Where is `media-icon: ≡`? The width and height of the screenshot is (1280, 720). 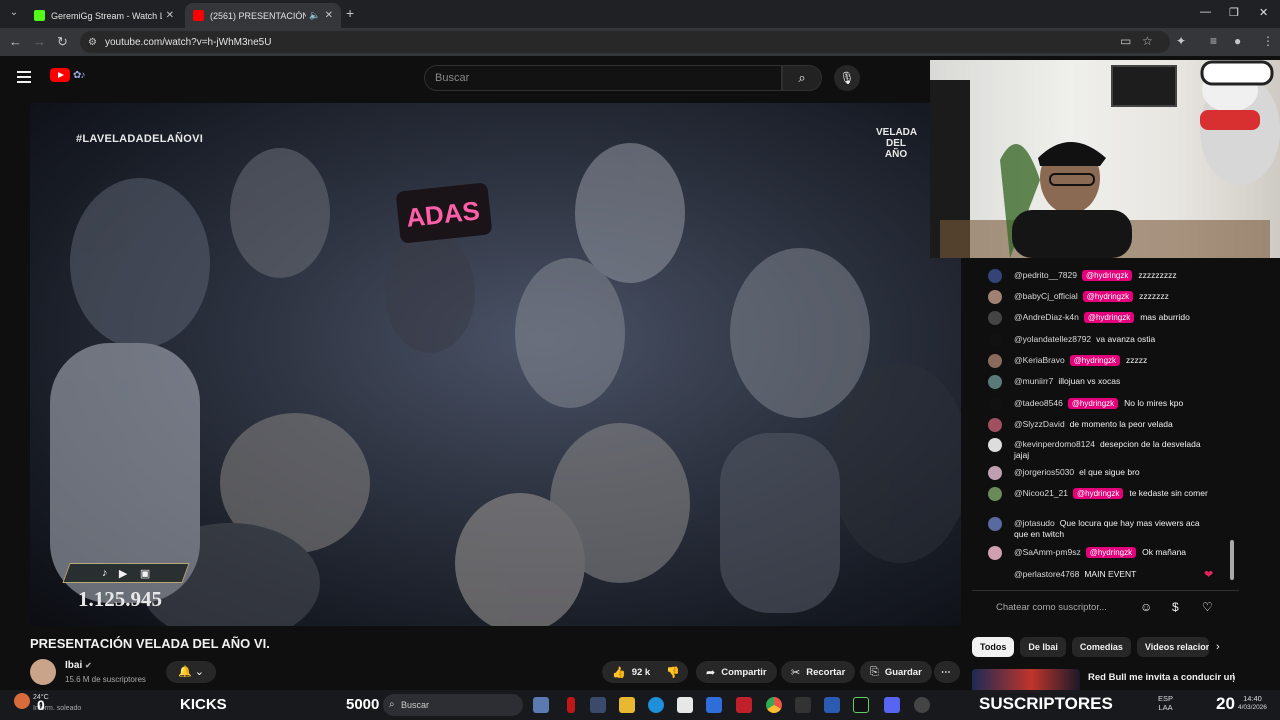
media-icon: ≡ is located at coordinates (1213, 41).